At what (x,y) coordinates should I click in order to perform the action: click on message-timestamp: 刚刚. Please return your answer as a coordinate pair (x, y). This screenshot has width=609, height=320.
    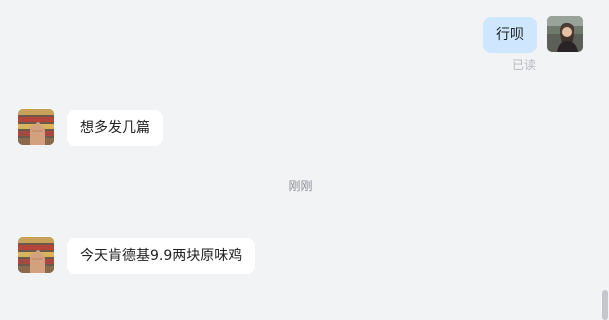
    Looking at the image, I should click on (300, 186).